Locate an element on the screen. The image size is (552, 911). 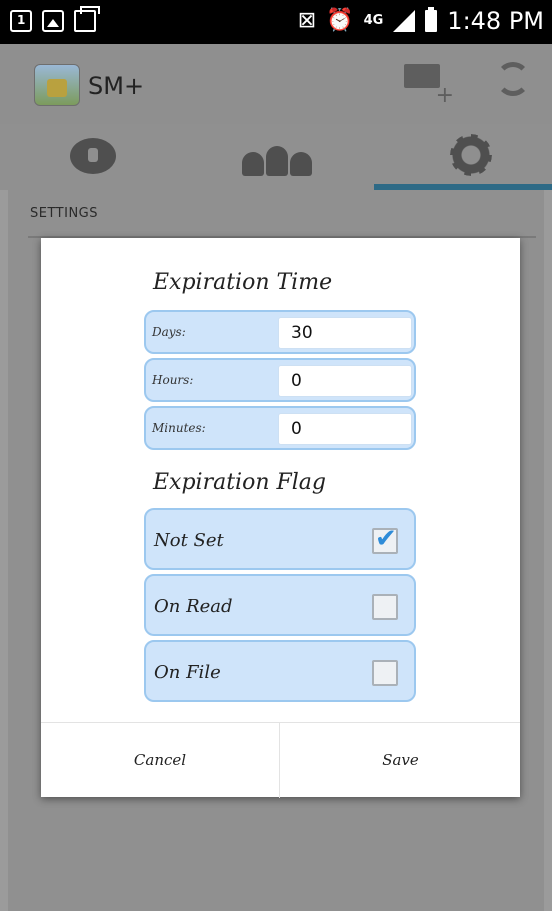
flag-on-file-row: On File is located at coordinates (280, 671).